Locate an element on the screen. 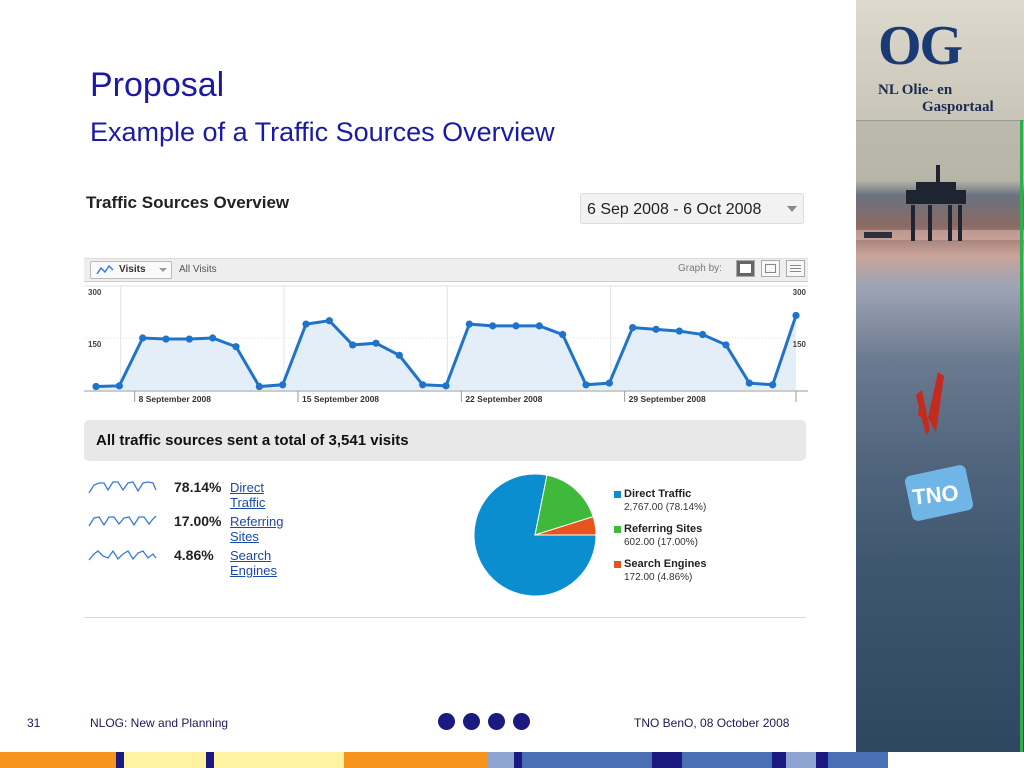 The height and width of the screenshot is (768, 1024). y-tick-label-left: 300 is located at coordinates (95, 292).